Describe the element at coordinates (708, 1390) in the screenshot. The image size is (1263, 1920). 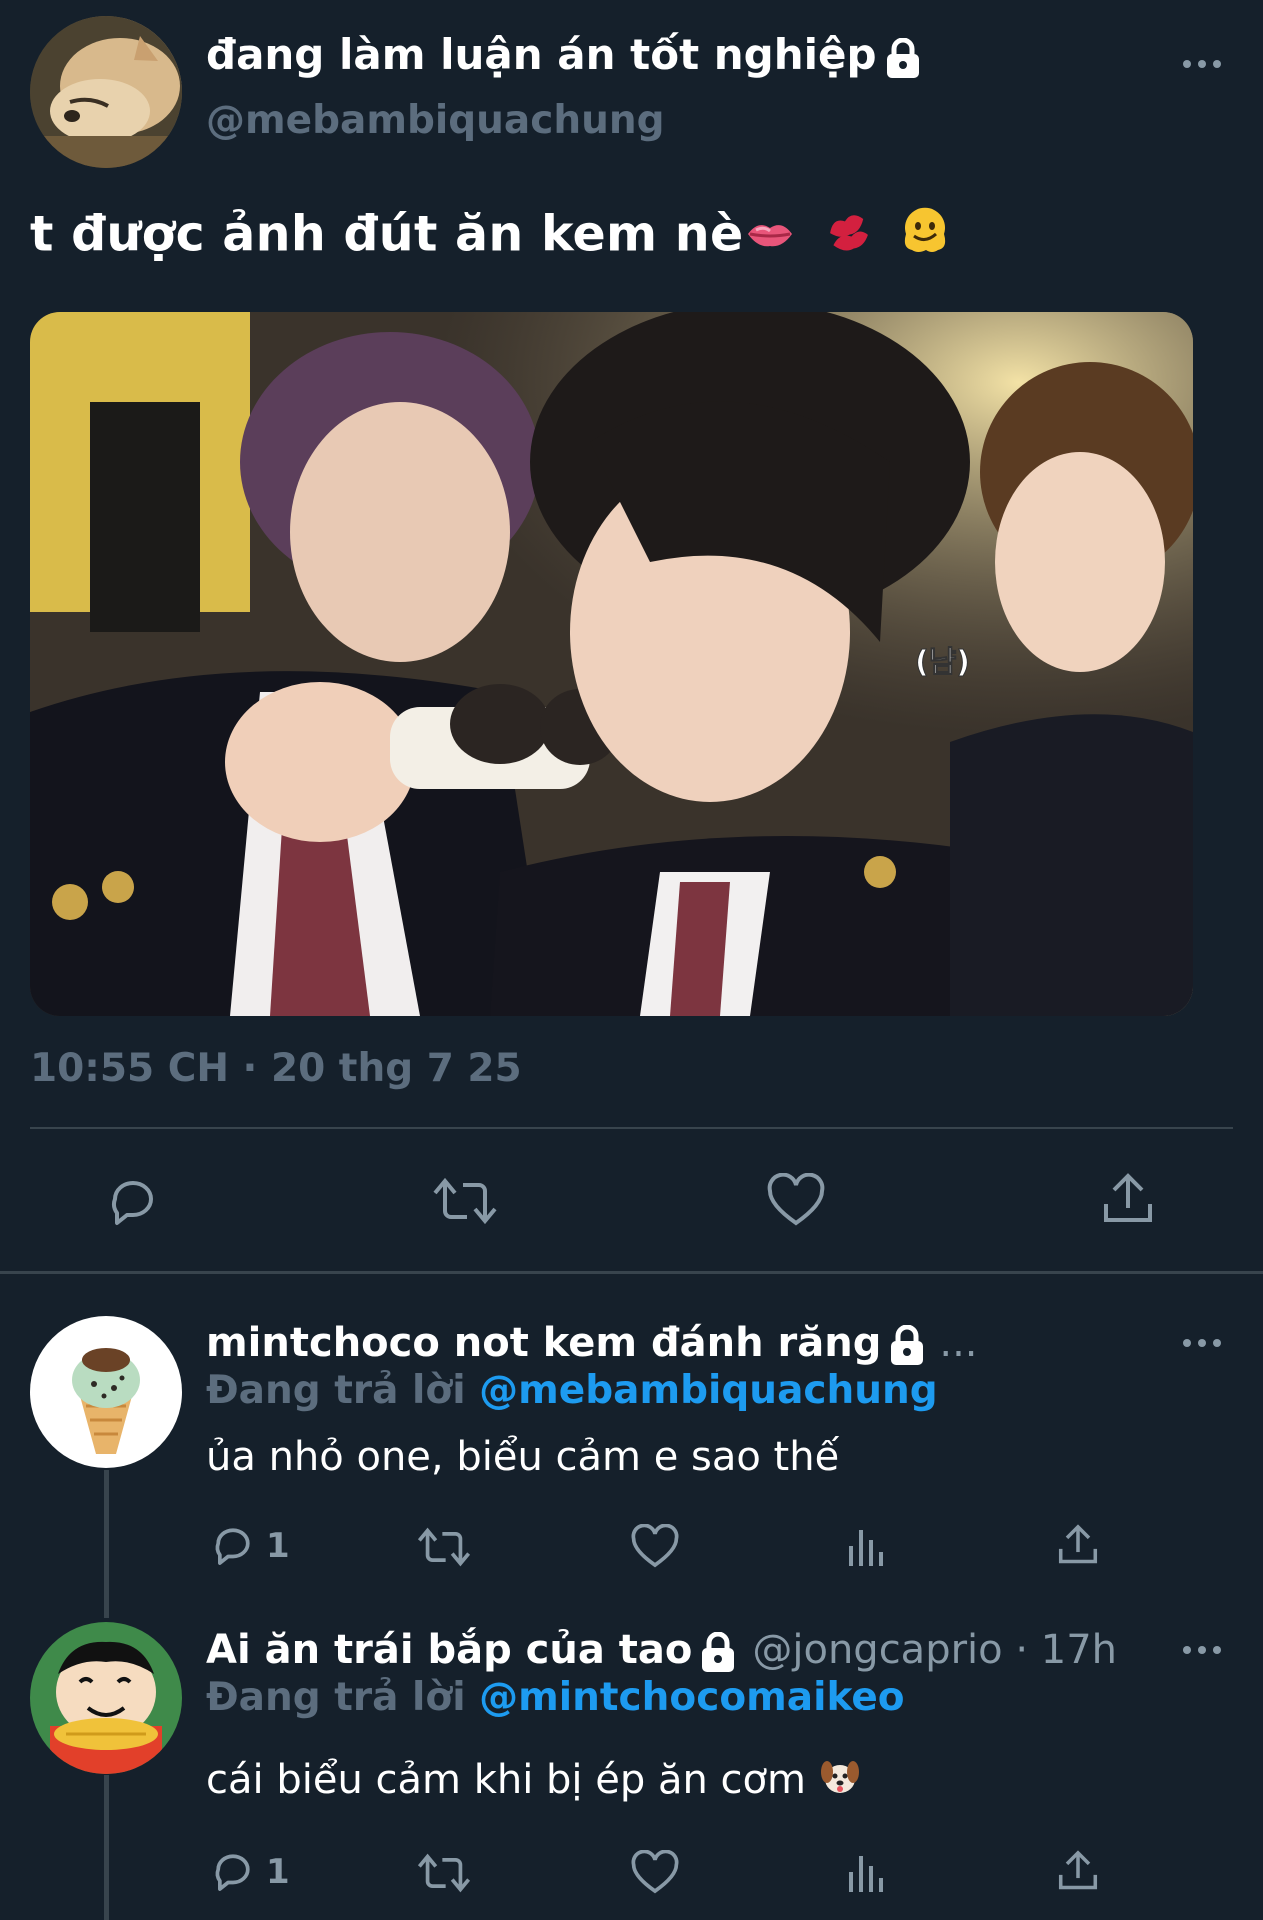
I see `mention-link: @mebambiquachung` at that location.